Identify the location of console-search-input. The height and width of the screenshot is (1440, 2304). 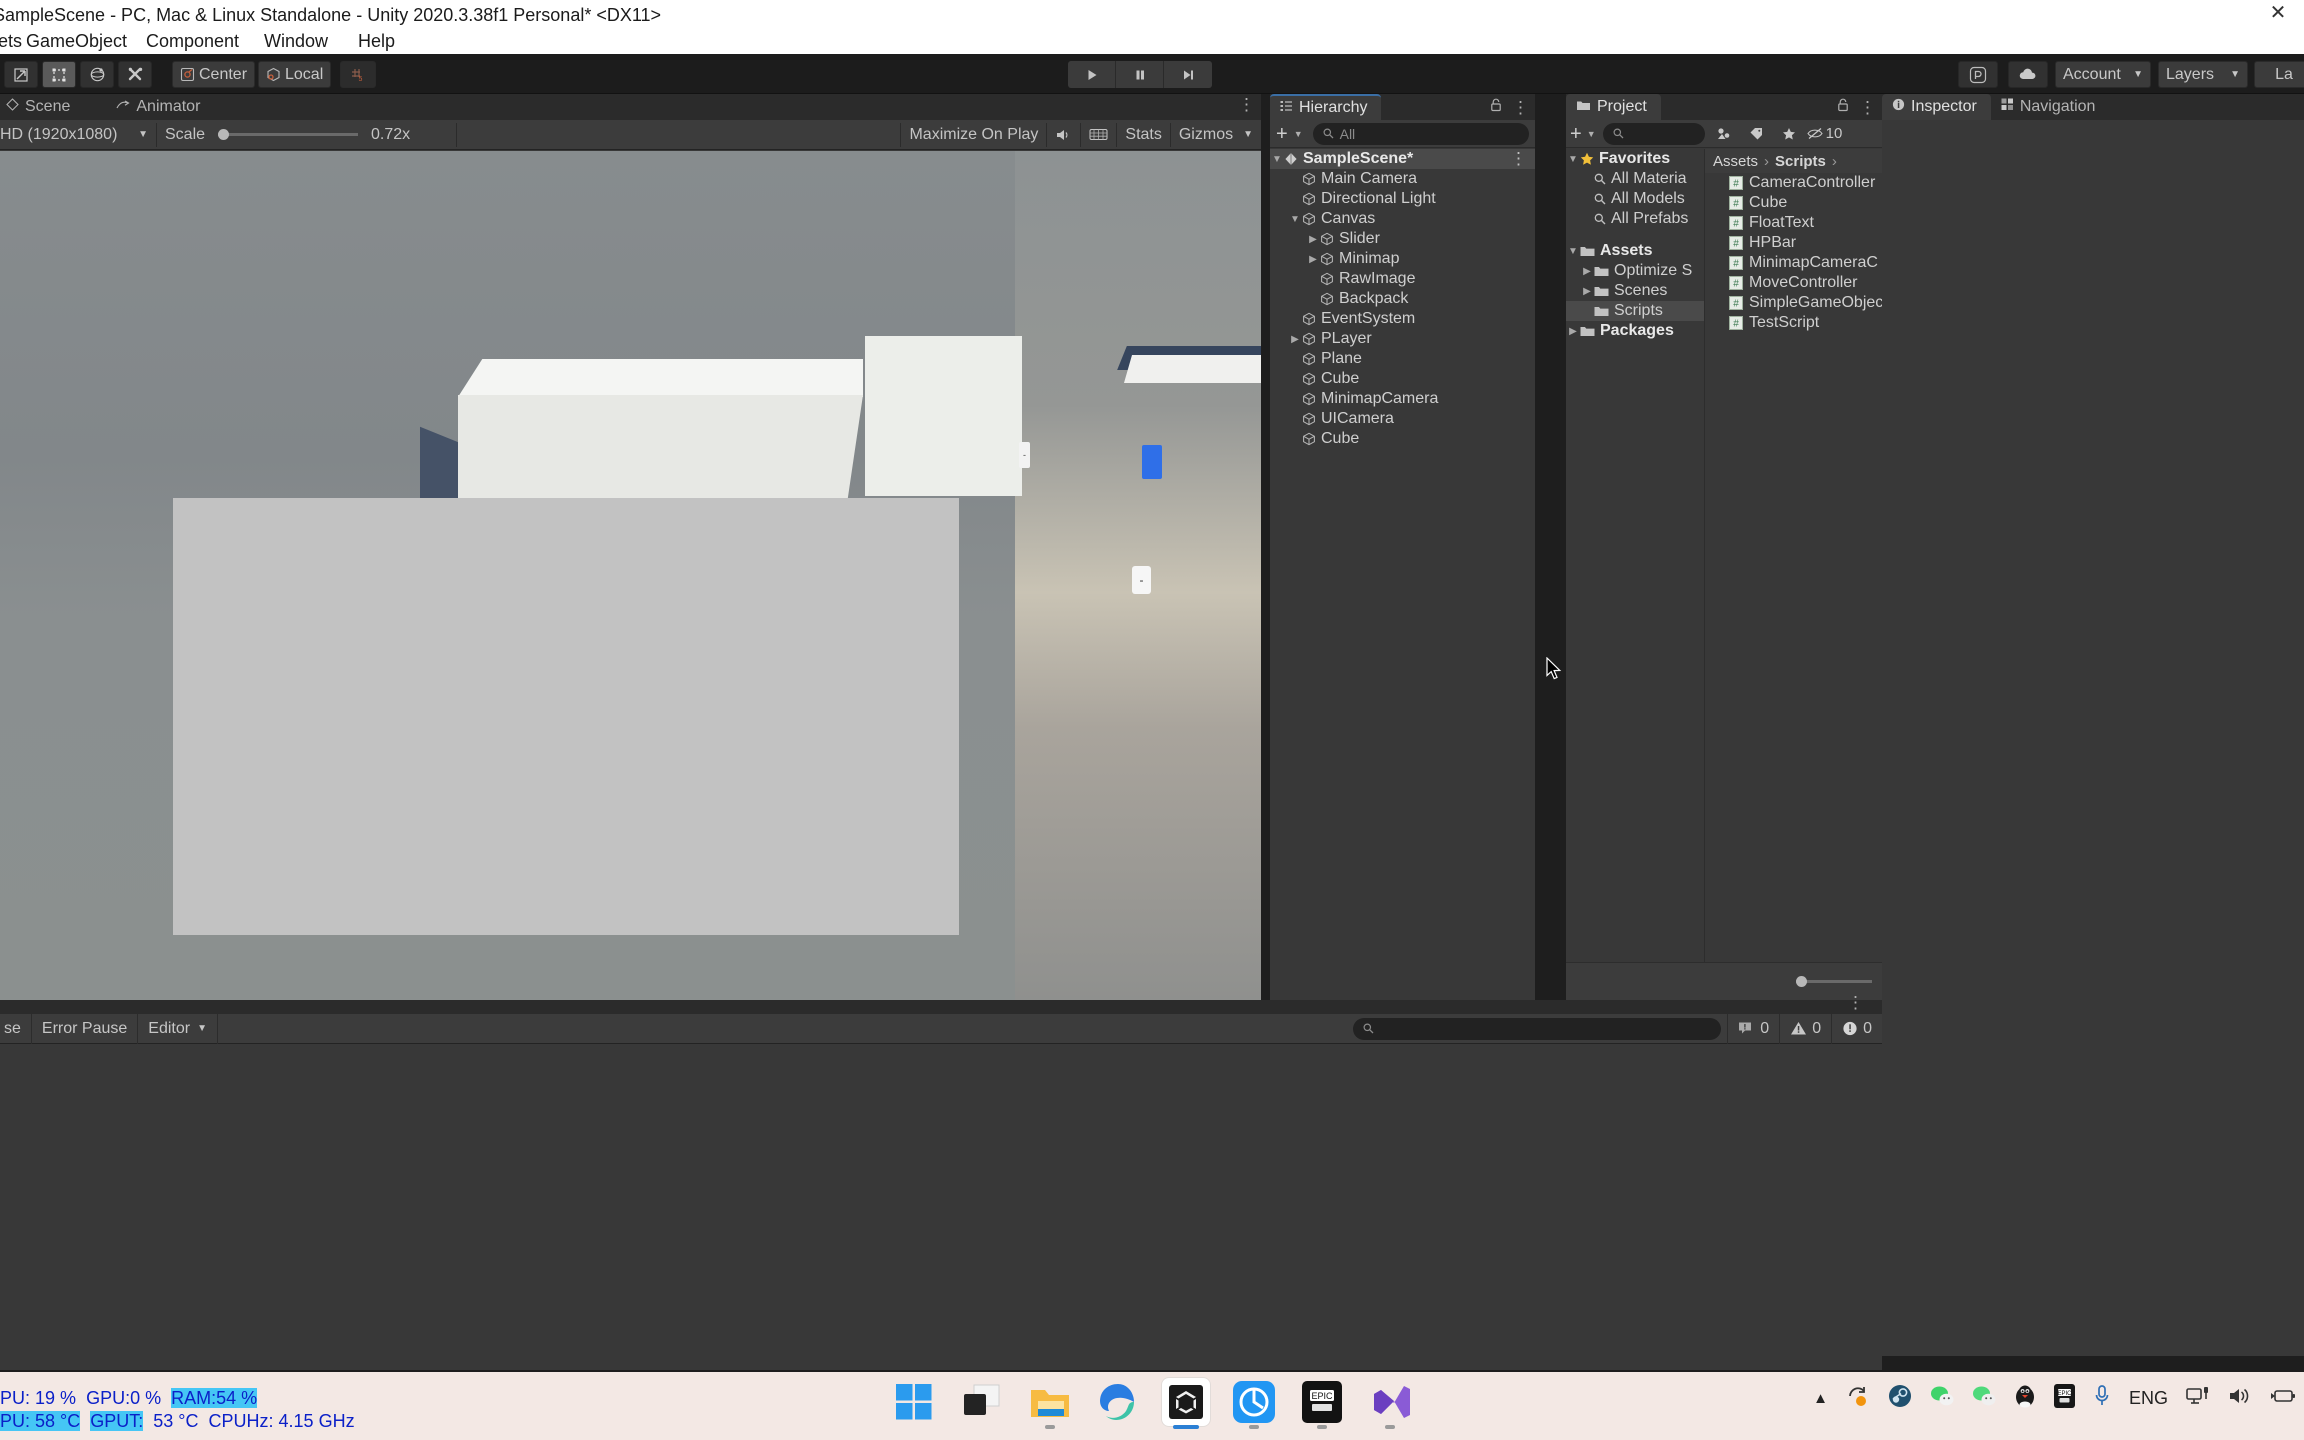
(1537, 1028).